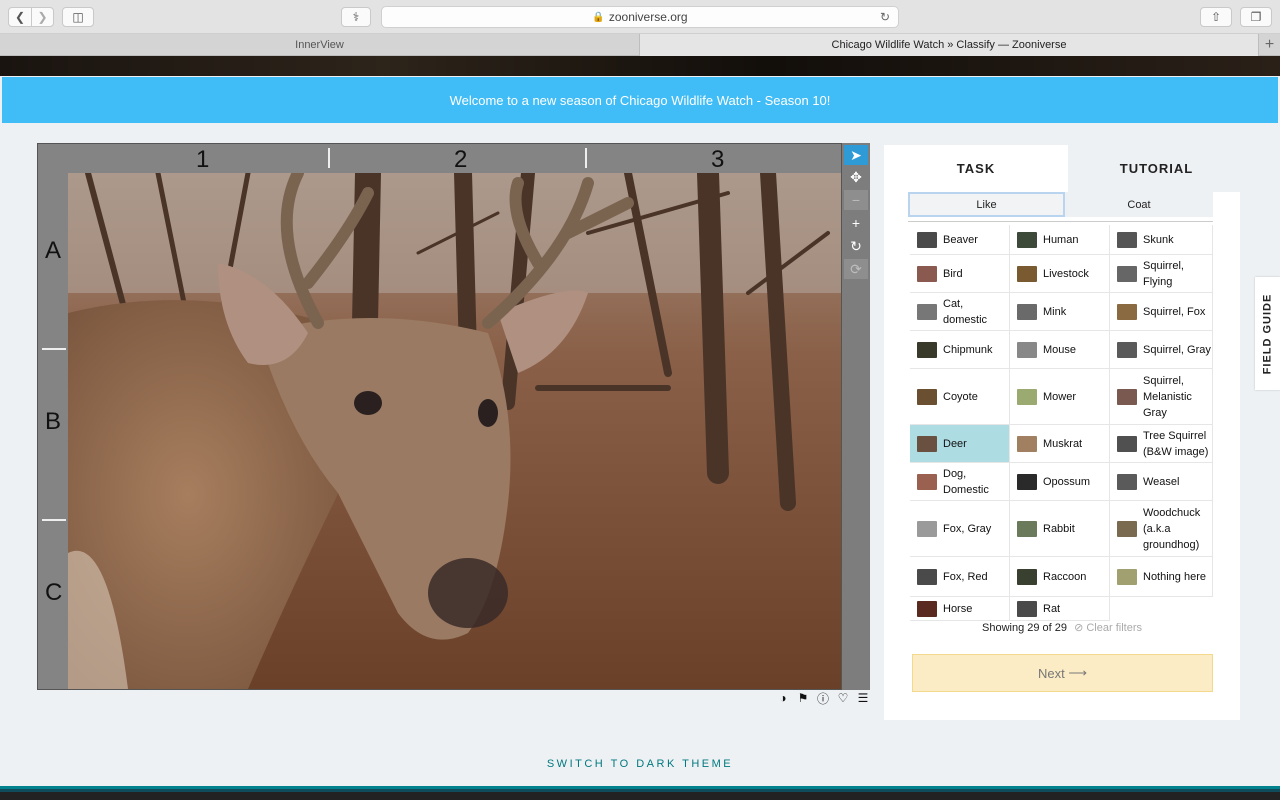  Describe the element at coordinates (1060, 274) in the screenshot. I see `choice-item: Livestock` at that location.